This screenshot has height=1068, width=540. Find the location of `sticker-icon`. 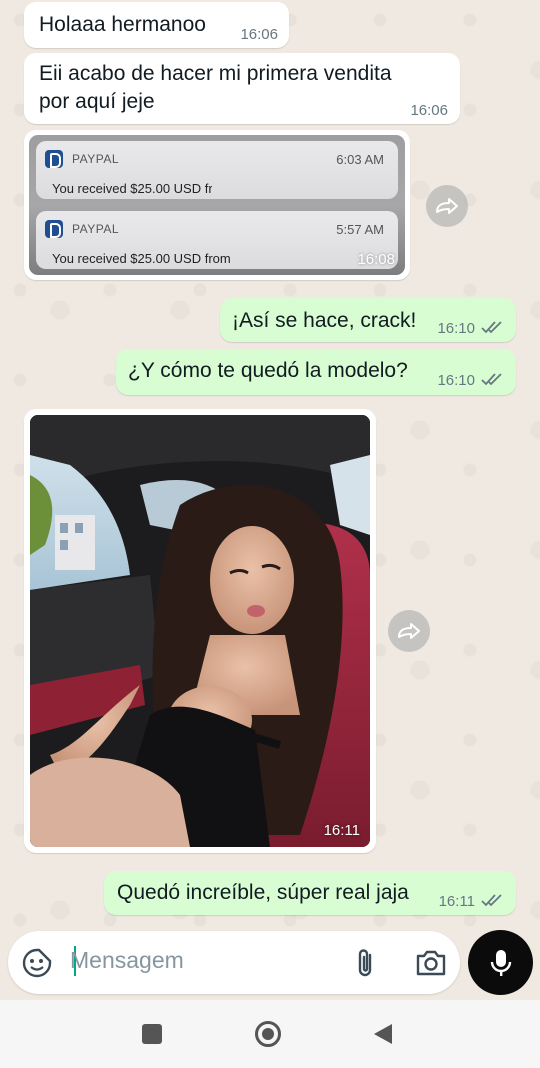

sticker-icon is located at coordinates (37, 963).